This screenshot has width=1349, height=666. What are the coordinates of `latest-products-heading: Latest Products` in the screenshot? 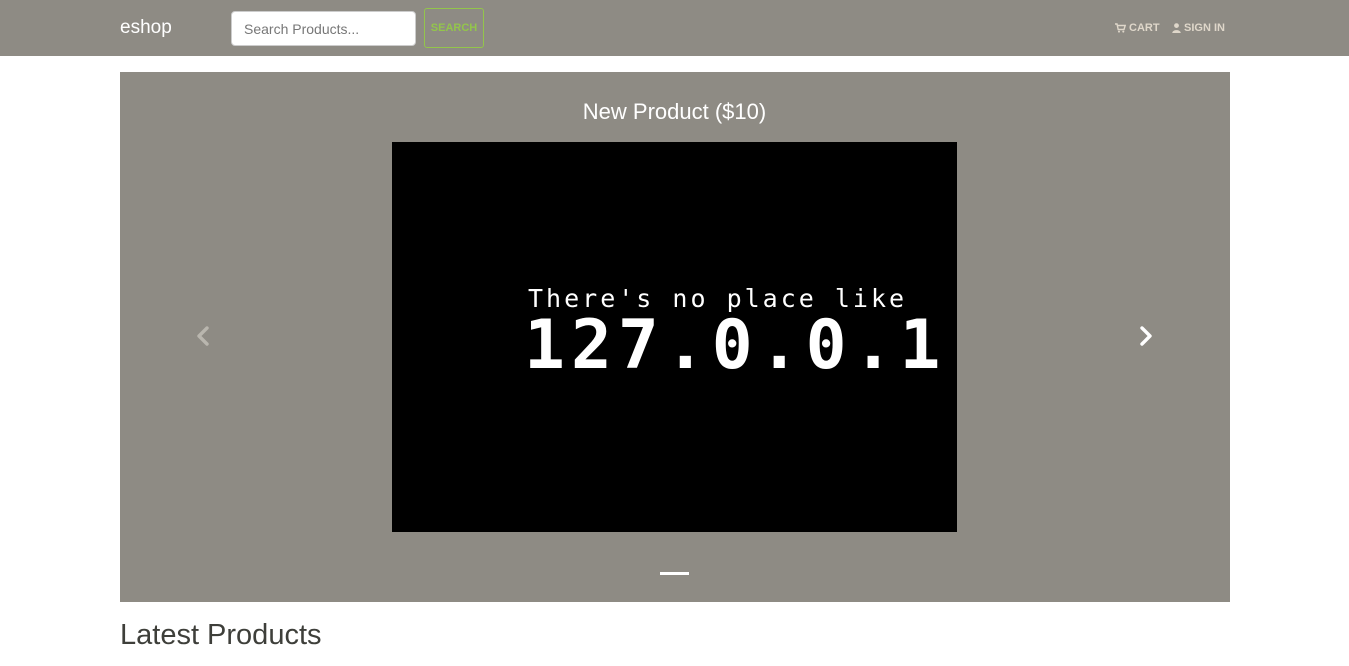 It's located at (221, 635).